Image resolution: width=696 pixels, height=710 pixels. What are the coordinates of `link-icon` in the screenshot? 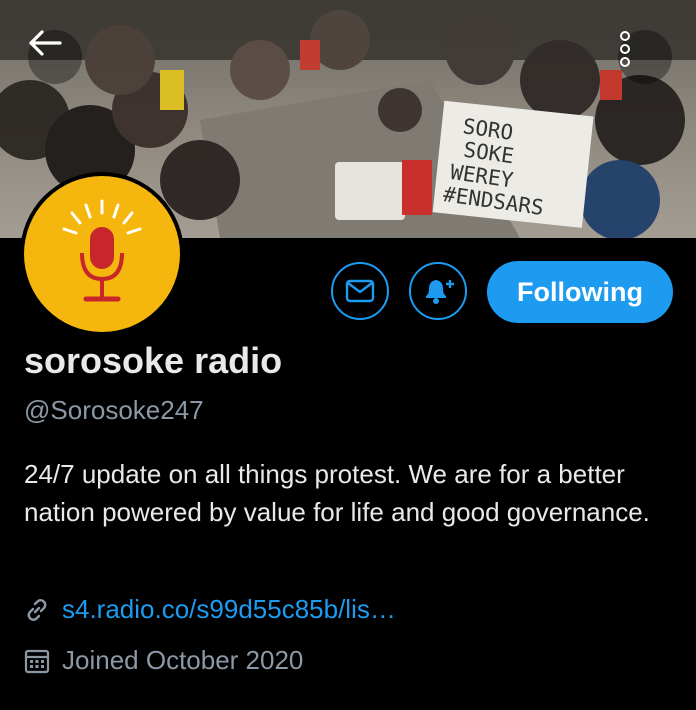 It's located at (37, 609).